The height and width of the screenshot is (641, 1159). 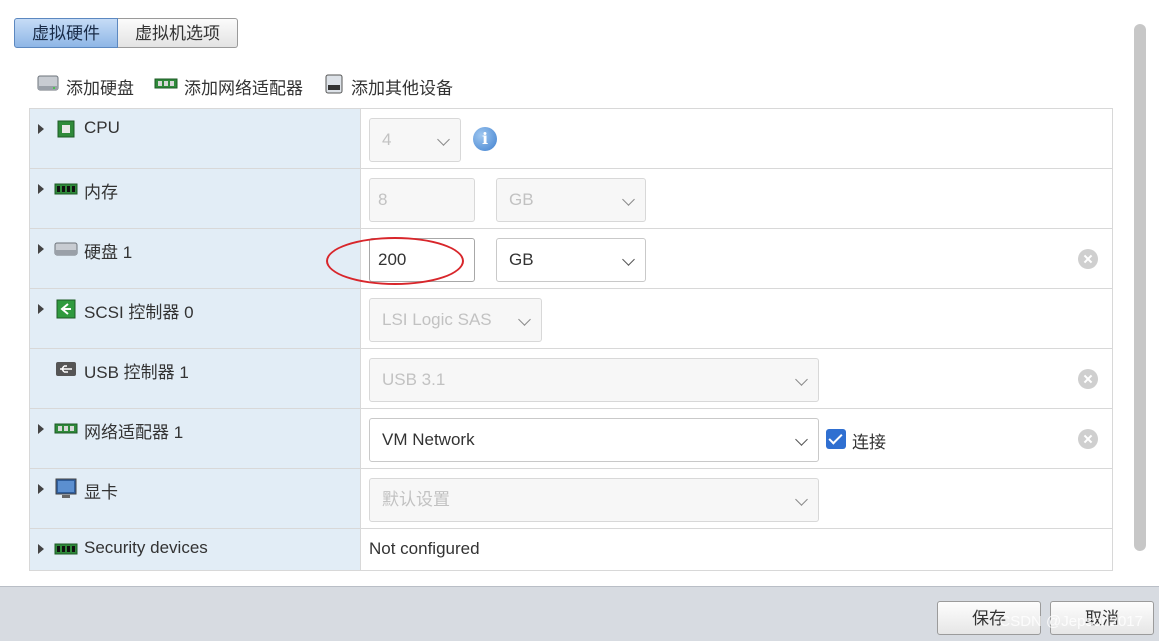 What do you see at coordinates (178, 33) in the screenshot?
I see `tab-vm-options: 虚拟机选项` at bounding box center [178, 33].